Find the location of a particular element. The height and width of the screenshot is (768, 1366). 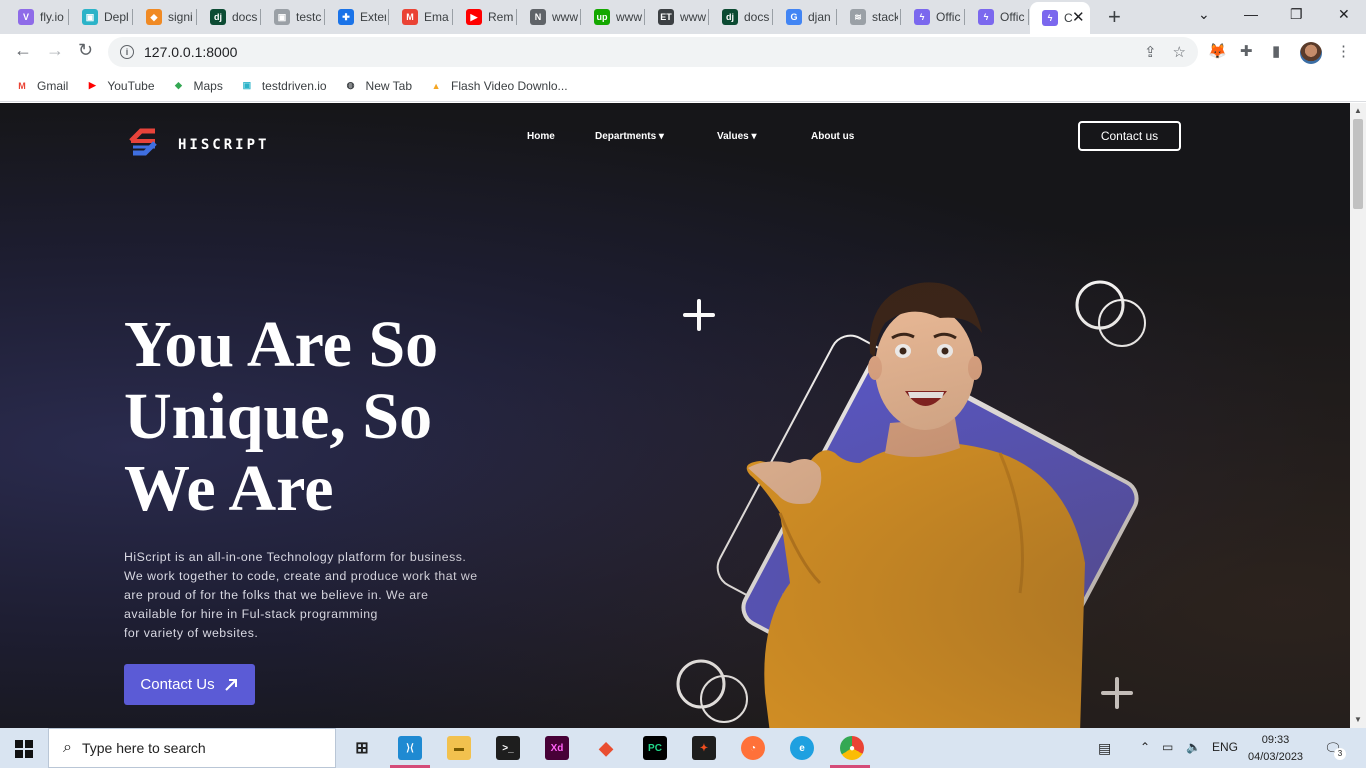

bookmark-item: M Gmail is located at coordinates (41, 86).